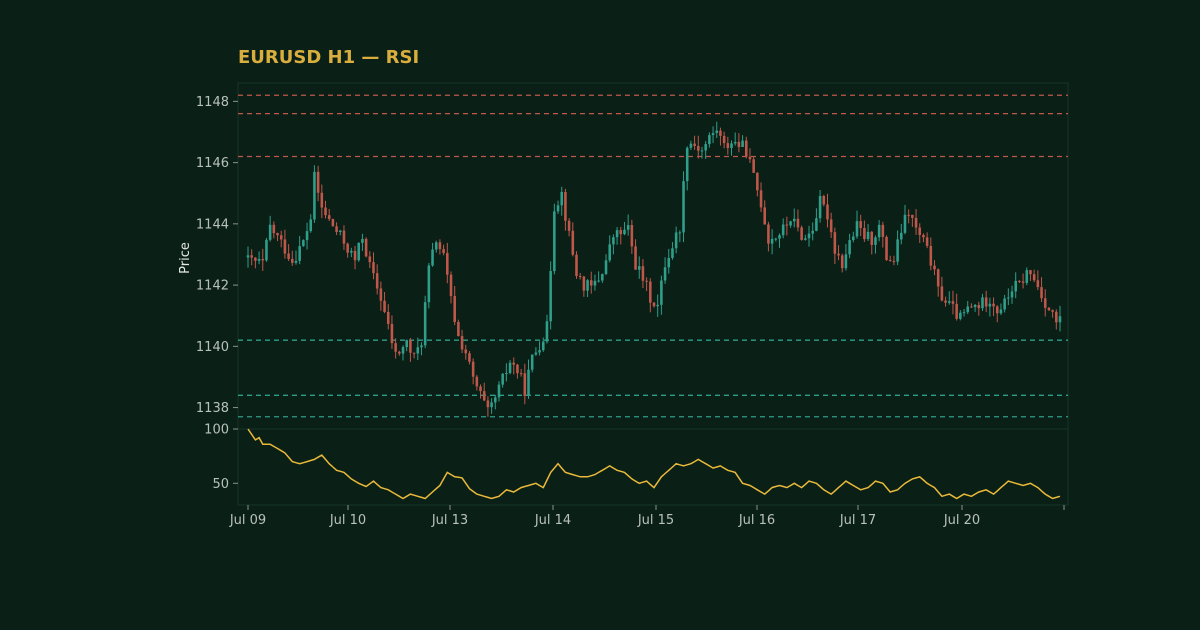  I want to click on x-tick-label: Jul 17, so click(857, 520).